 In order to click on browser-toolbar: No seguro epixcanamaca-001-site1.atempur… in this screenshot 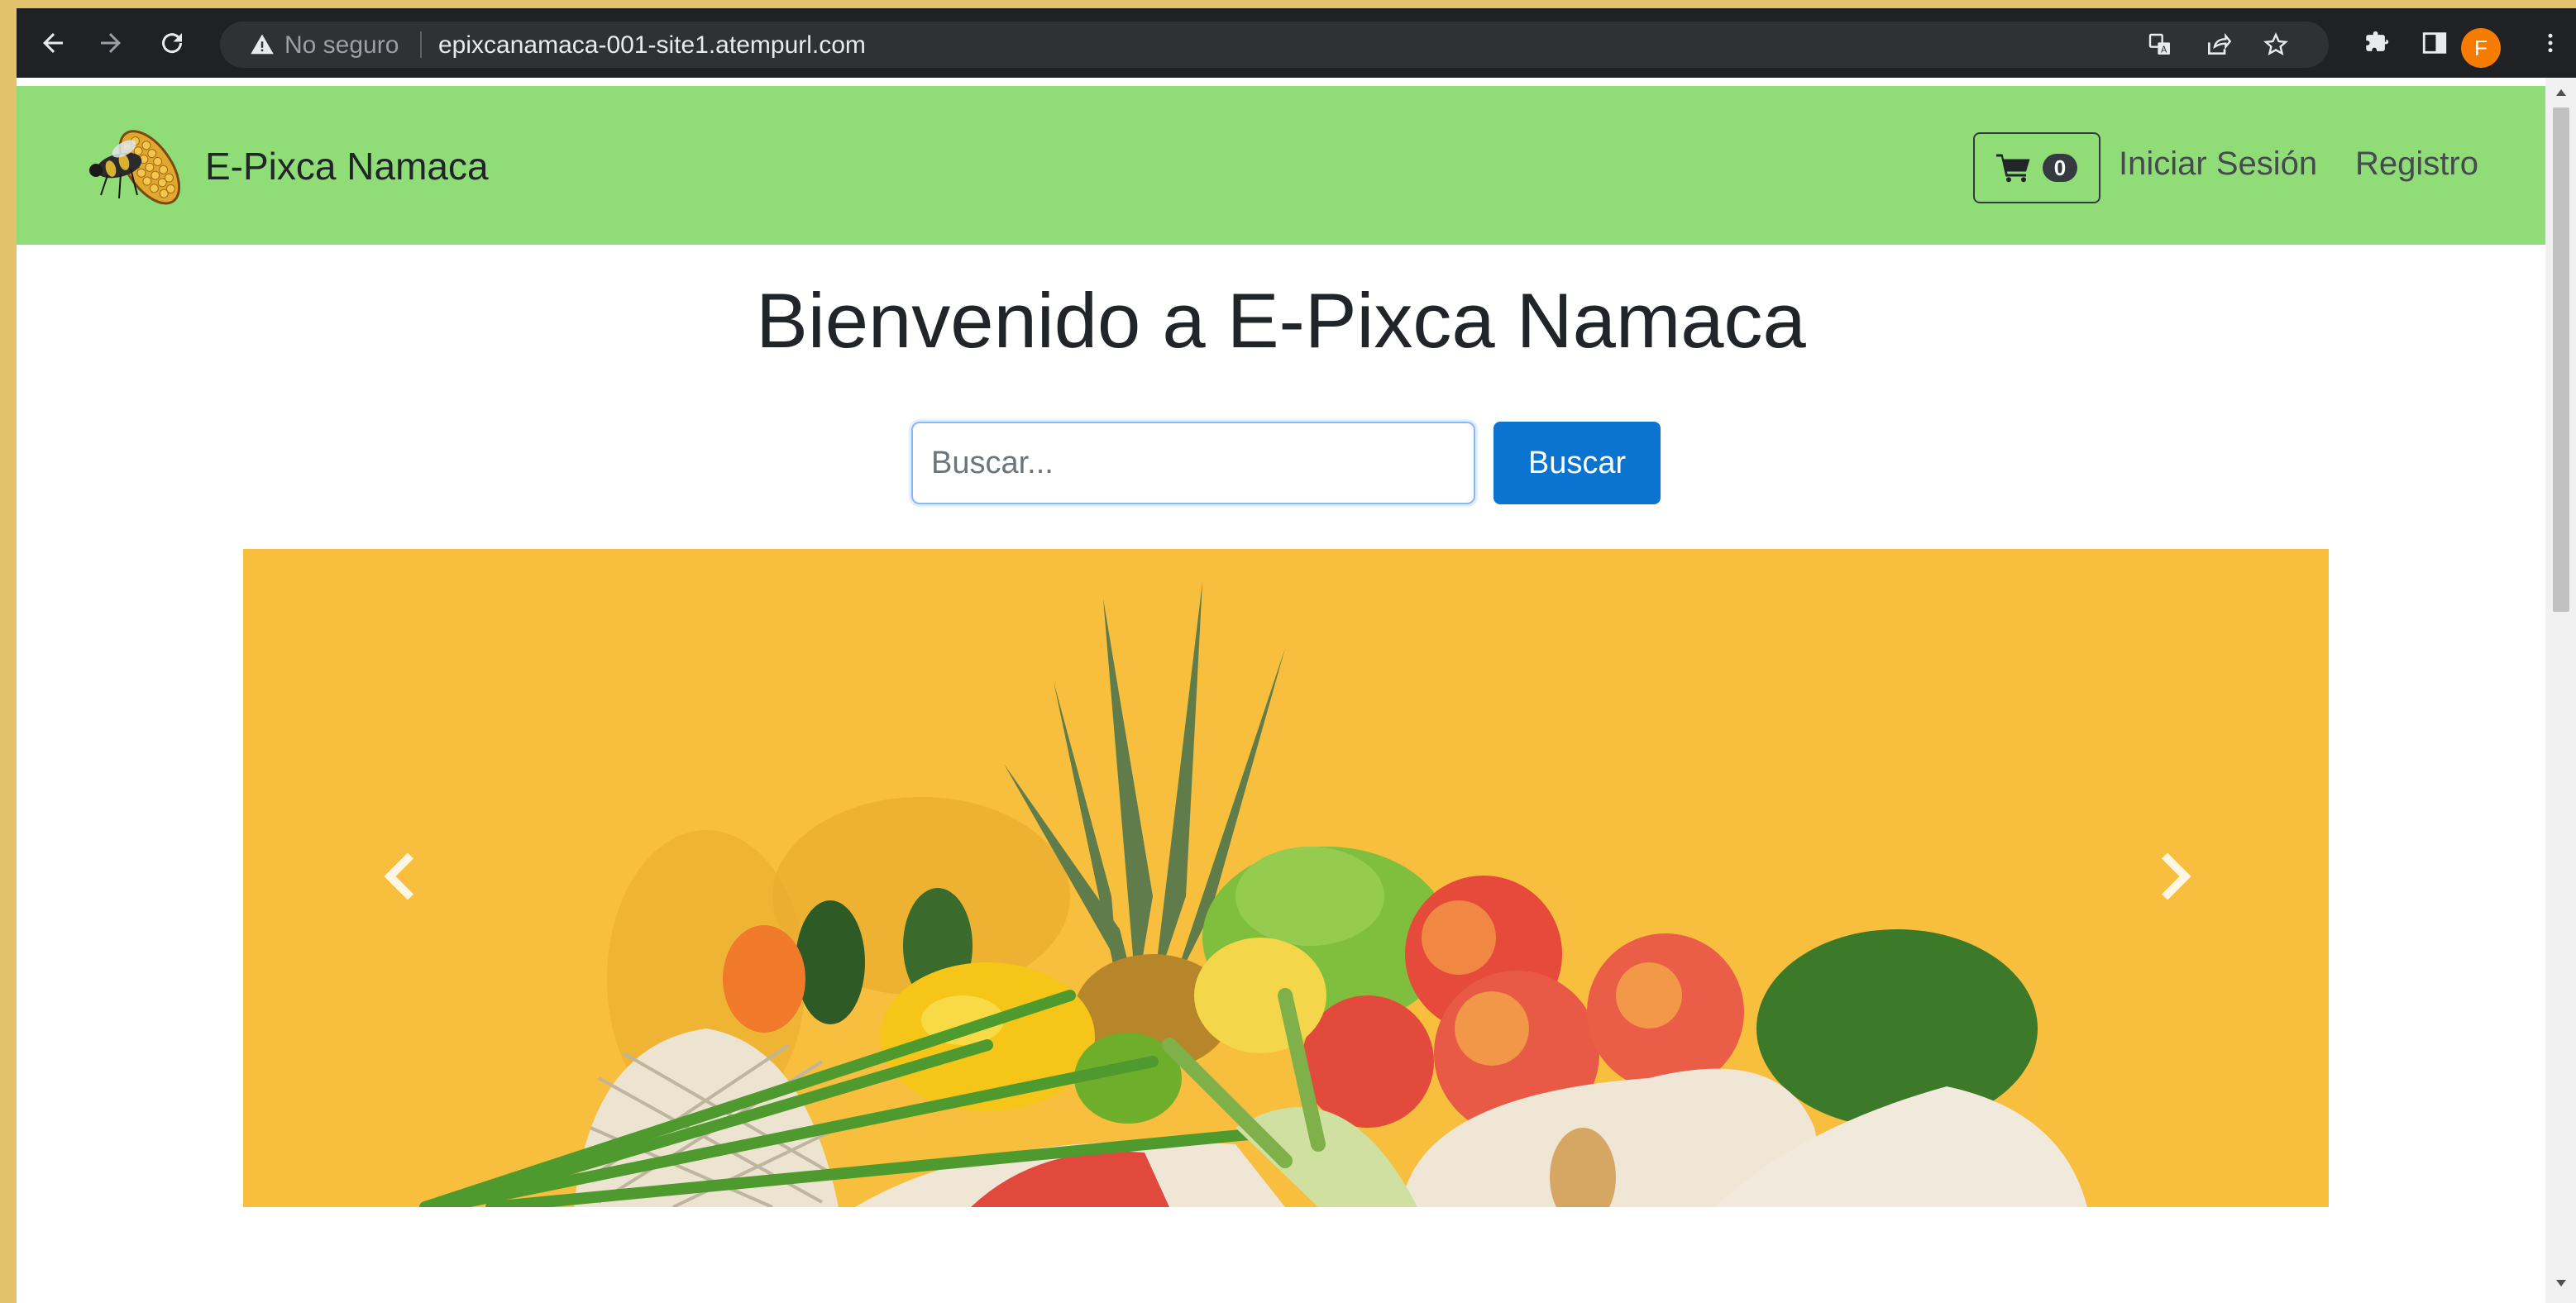, I will do `click(1296, 43)`.